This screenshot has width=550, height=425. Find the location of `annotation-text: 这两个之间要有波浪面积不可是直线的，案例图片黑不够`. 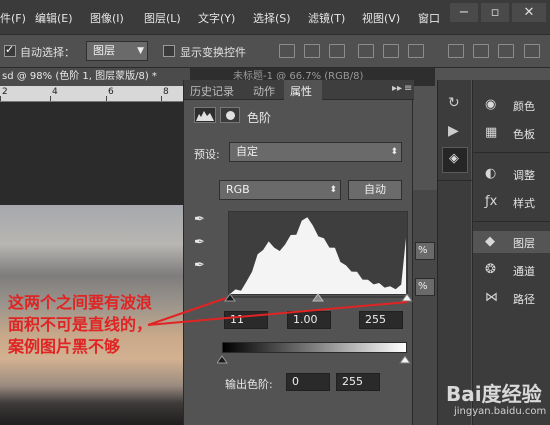

annotation-text: 这两个之间要有波浪面积不可是直线的，案例图片黑不够 is located at coordinates (80, 324).